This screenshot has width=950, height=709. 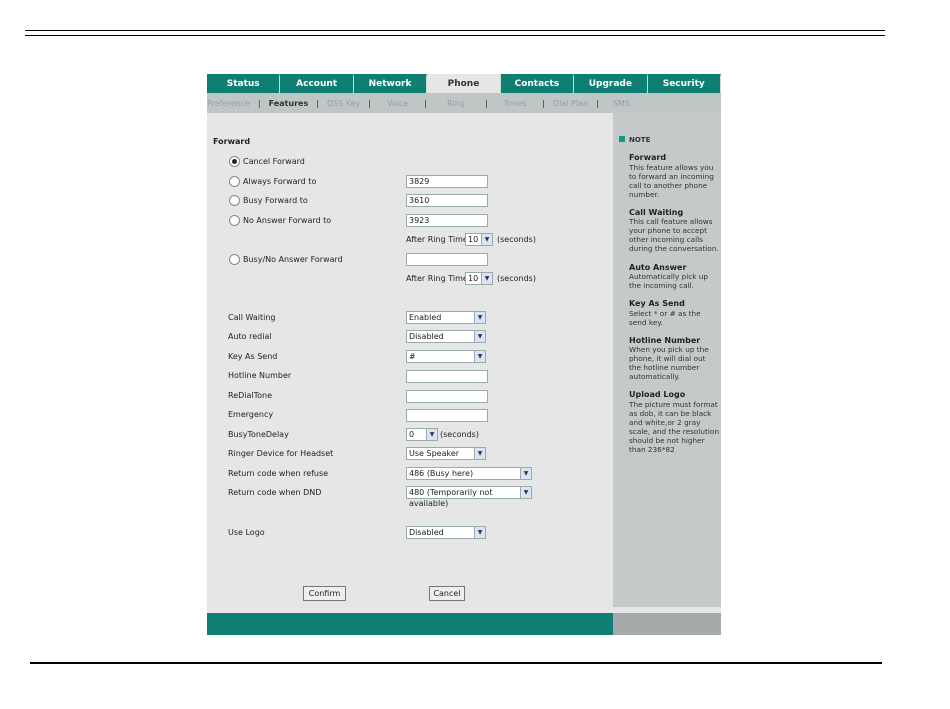 I want to click on return-code-refuse-select: 486 (Busy here) ▼, so click(x=469, y=473).